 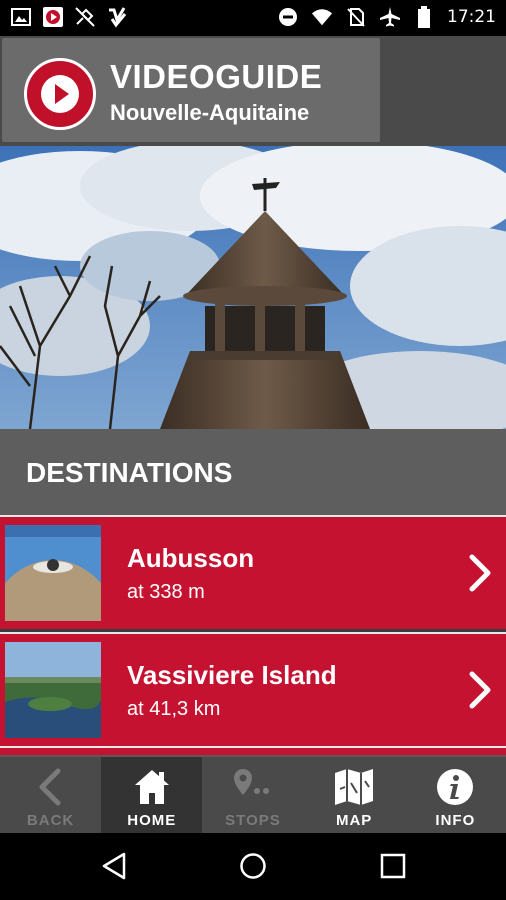 I want to click on nav-label: BACK, so click(x=50, y=820).